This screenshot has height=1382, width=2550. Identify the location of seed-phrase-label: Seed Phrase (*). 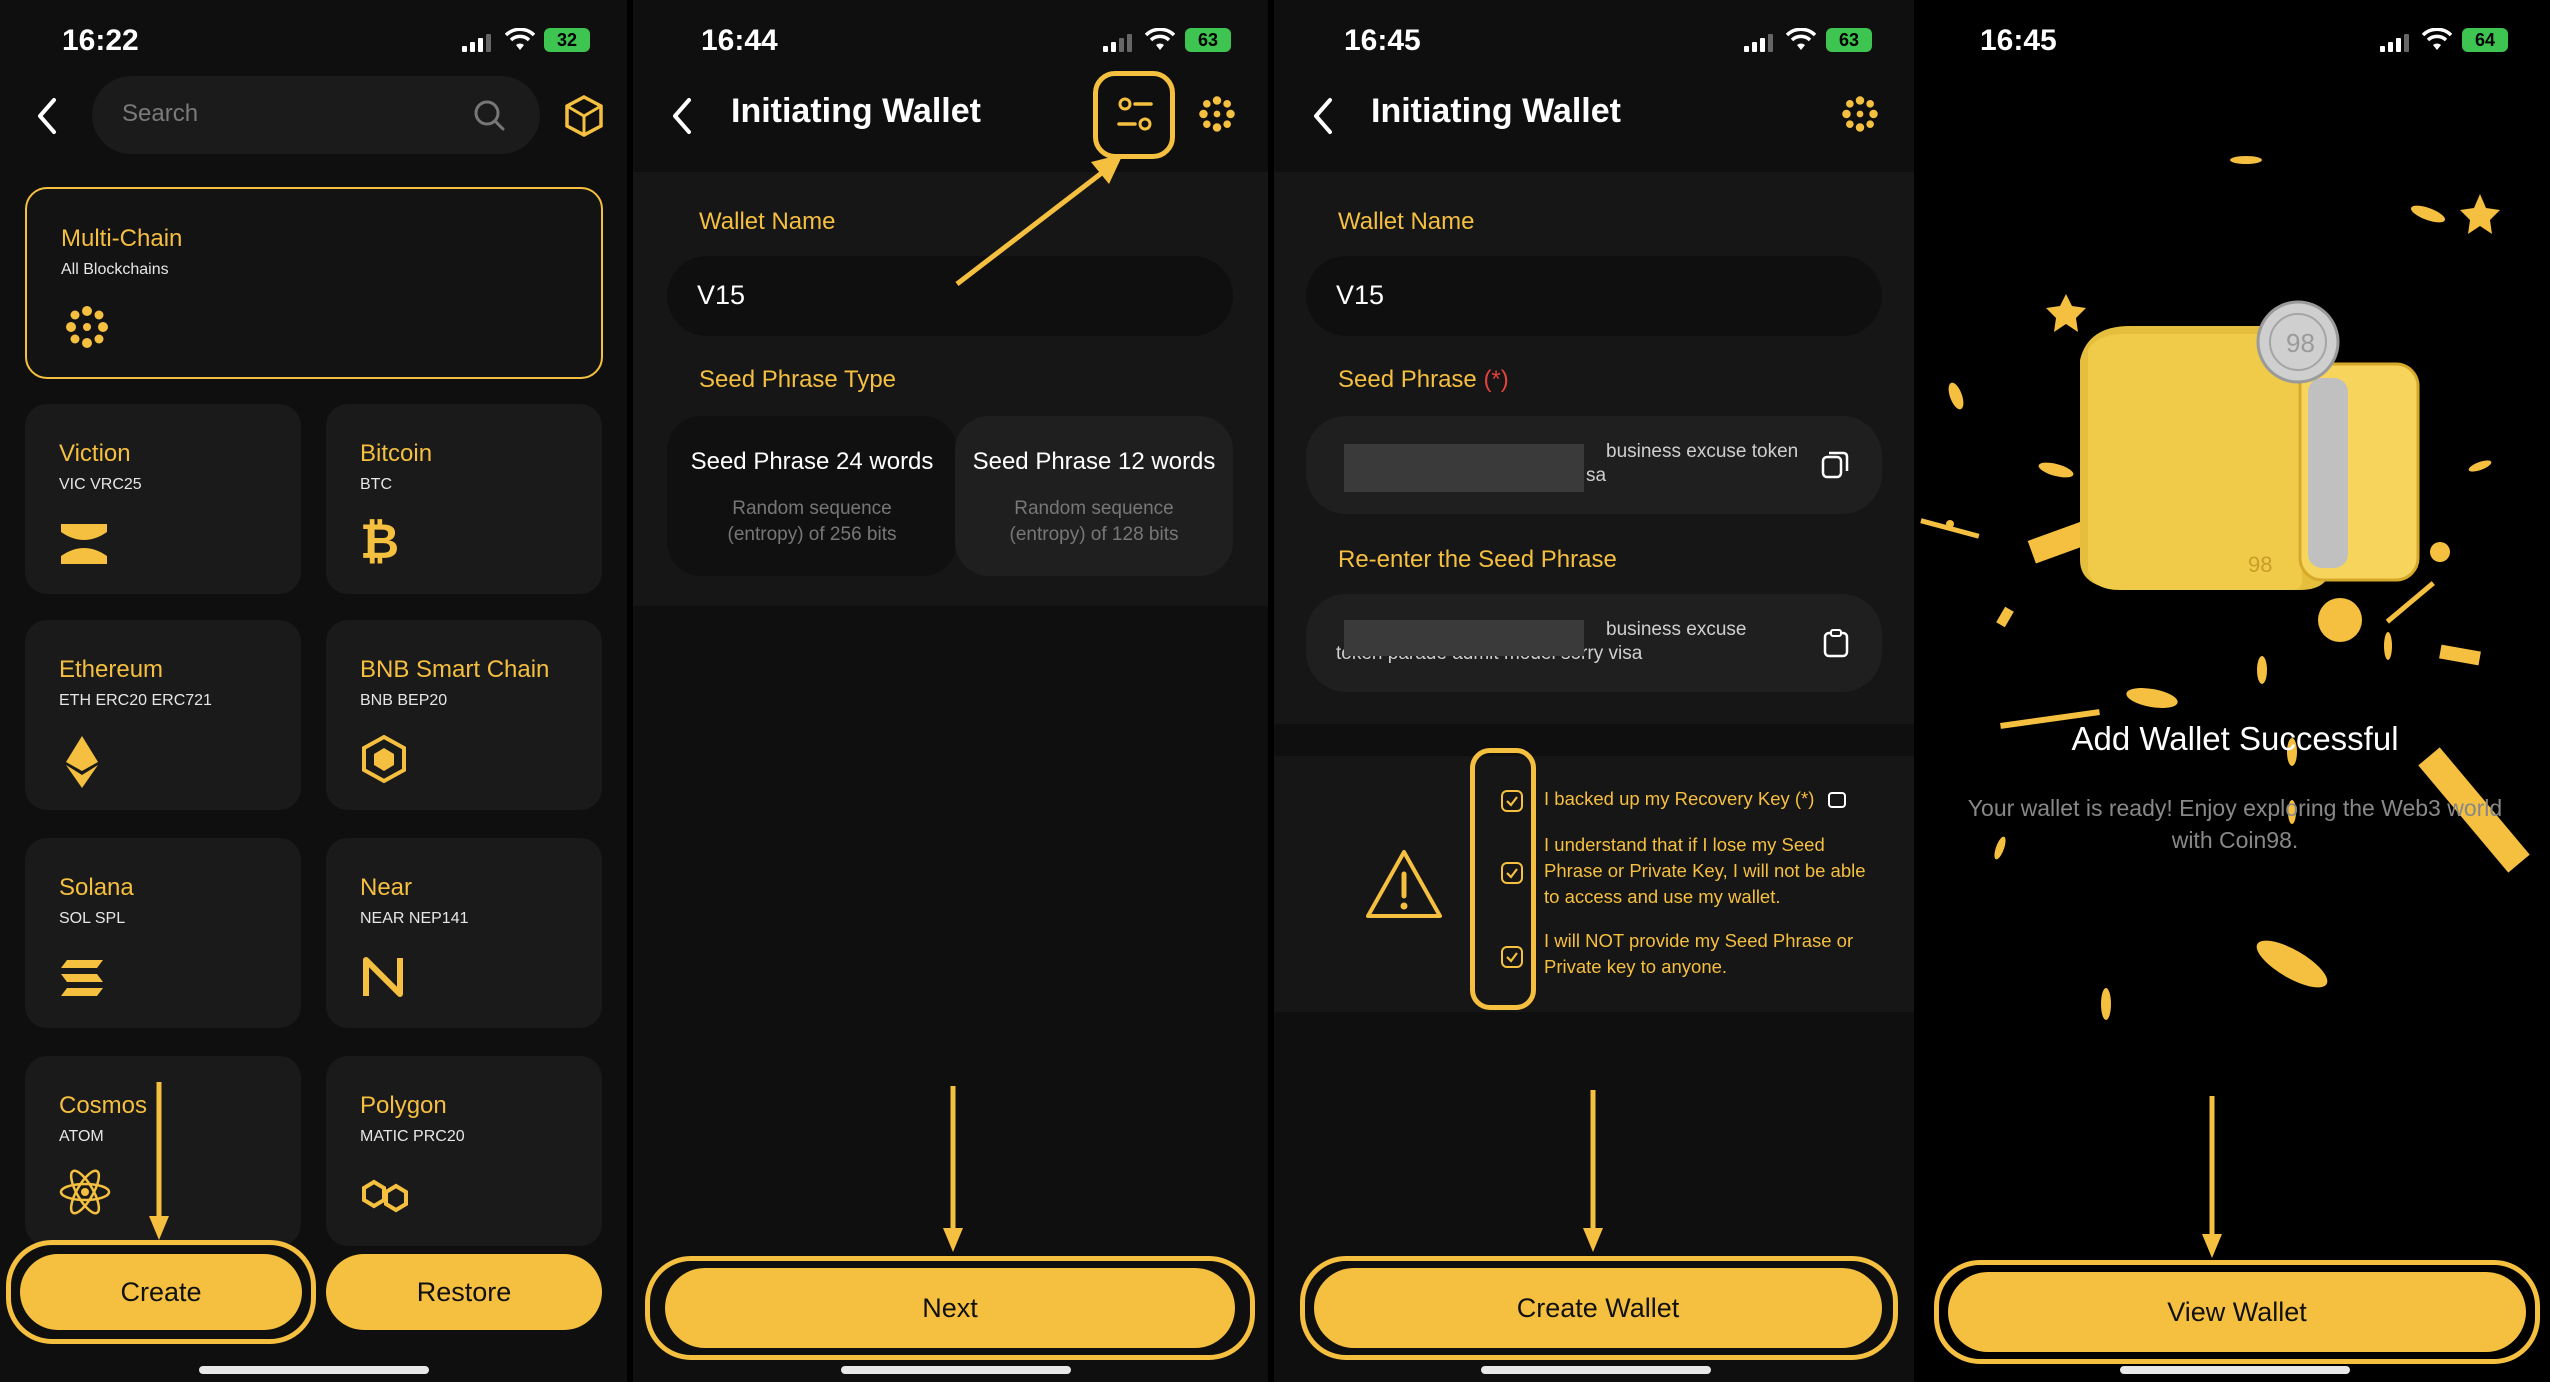
(1423, 379).